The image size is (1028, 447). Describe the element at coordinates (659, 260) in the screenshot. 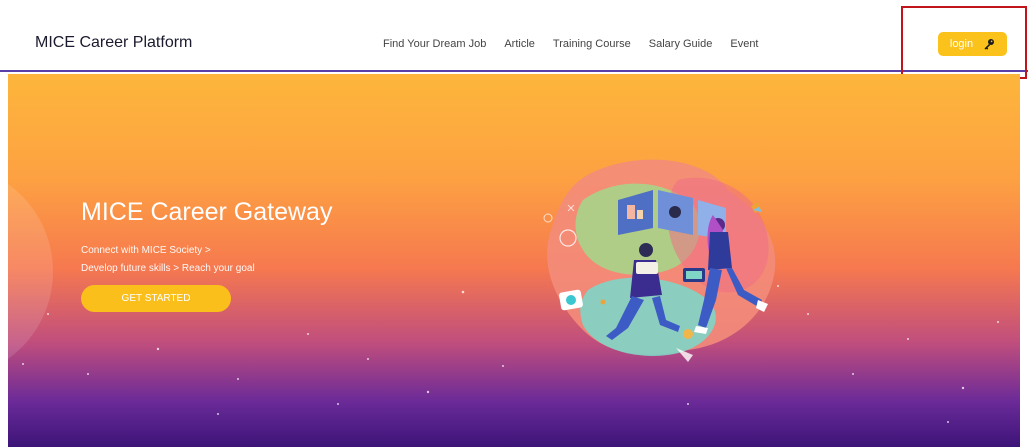

I see `vr-illustration` at that location.